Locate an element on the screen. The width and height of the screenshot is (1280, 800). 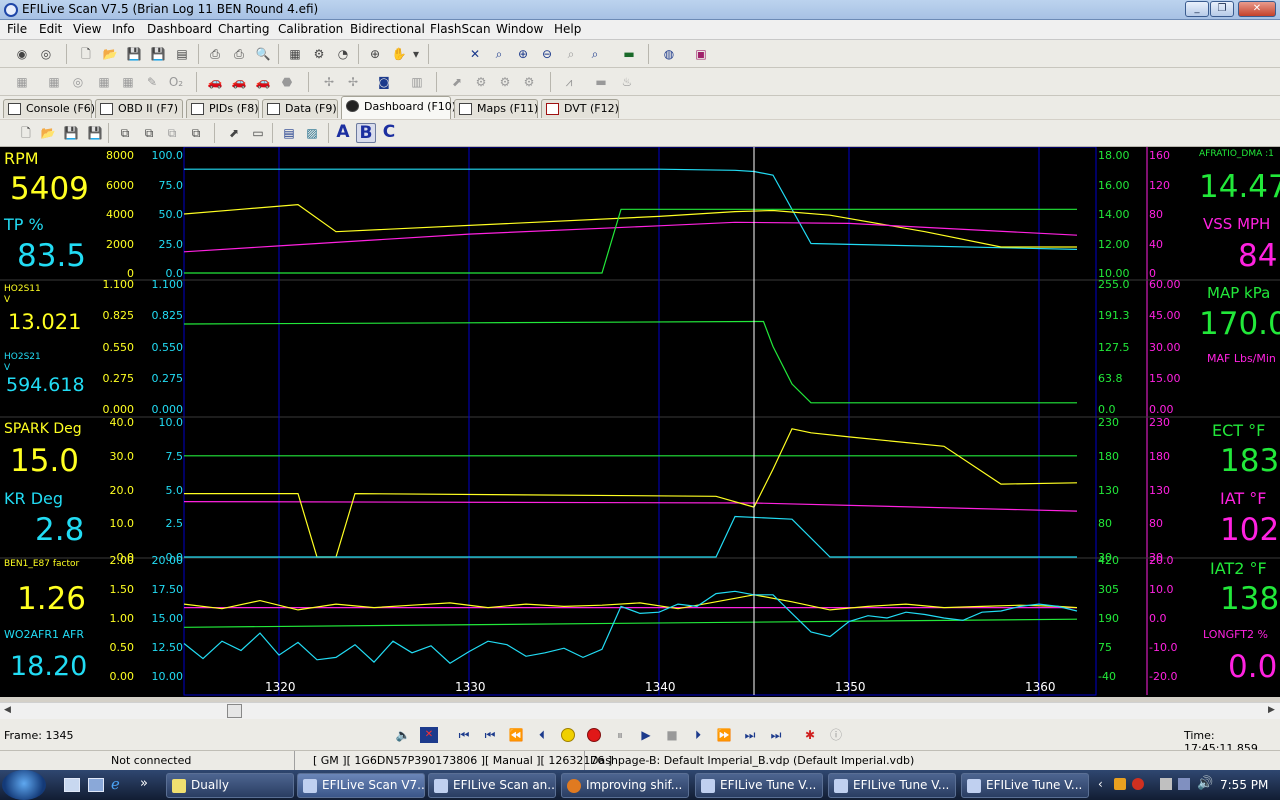
step-forward-icon: ⏵ is located at coordinates (698, 735).